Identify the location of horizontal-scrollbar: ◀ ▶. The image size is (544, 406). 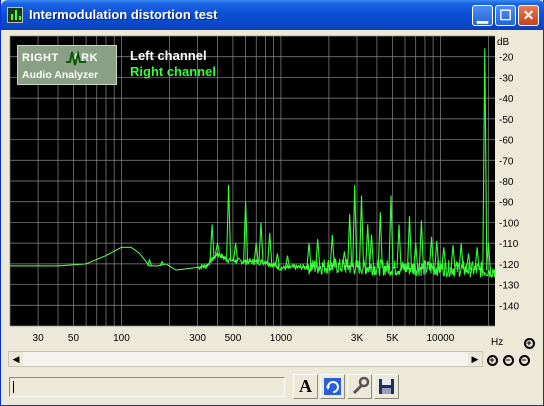
(245, 359).